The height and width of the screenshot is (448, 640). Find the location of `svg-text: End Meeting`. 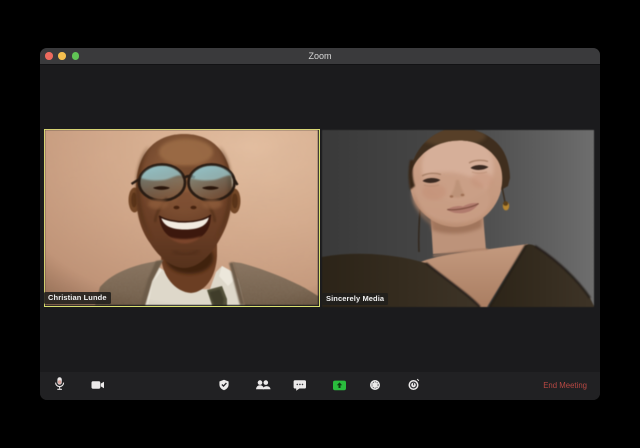

svg-text: End Meeting is located at coordinates (565, 385).